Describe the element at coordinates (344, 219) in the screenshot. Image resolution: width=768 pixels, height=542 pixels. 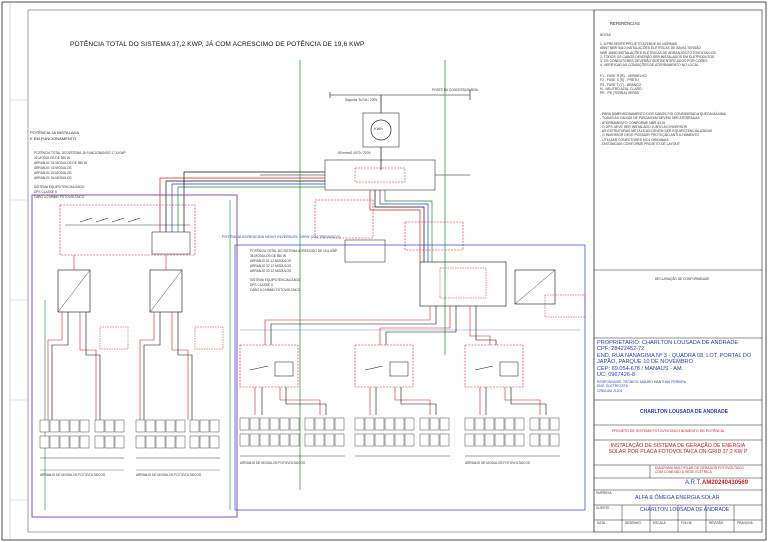
I see `new-breaker-box` at that location.